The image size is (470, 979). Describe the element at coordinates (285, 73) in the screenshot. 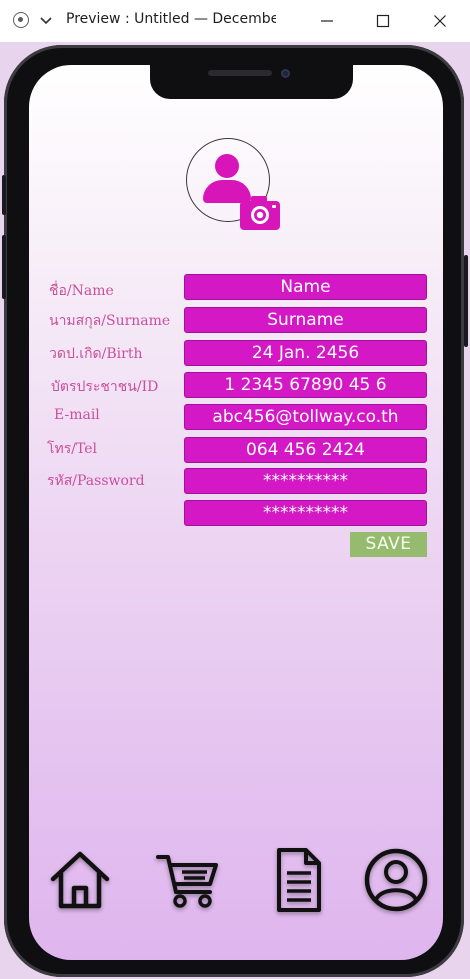

I see `phone-camera` at that location.